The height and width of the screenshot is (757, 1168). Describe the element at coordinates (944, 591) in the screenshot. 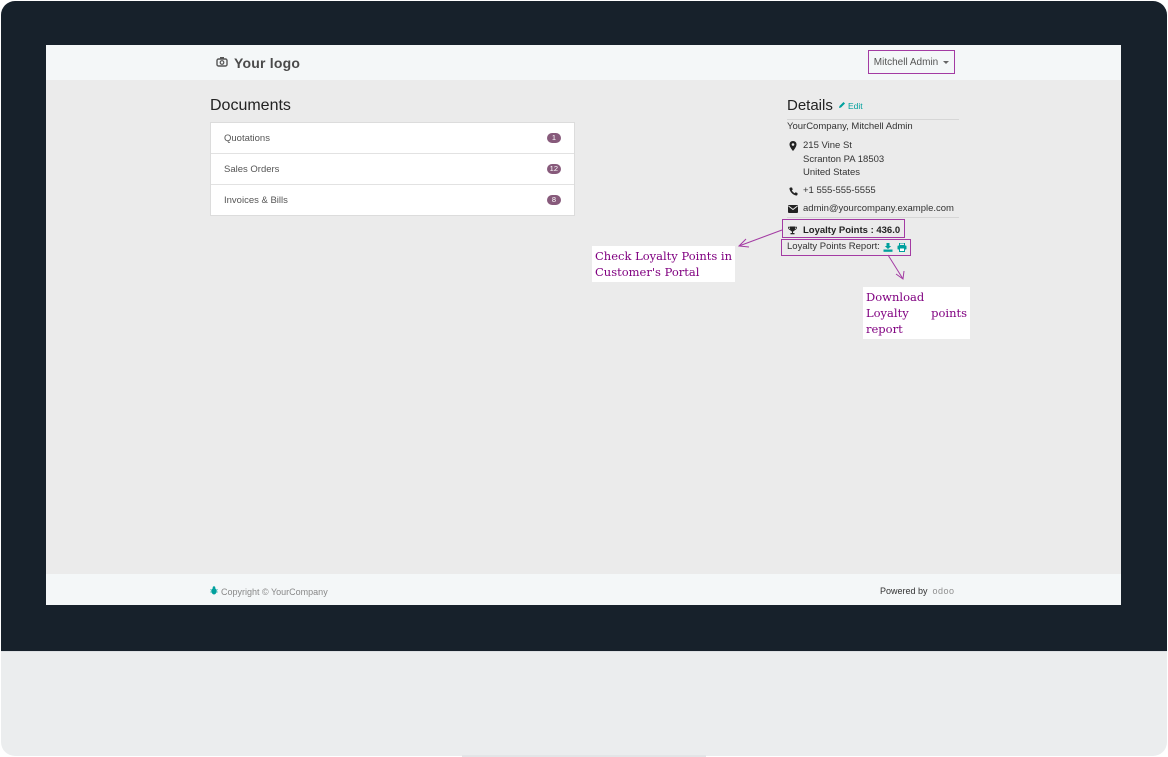

I see `odoo-logo: odoo` at that location.